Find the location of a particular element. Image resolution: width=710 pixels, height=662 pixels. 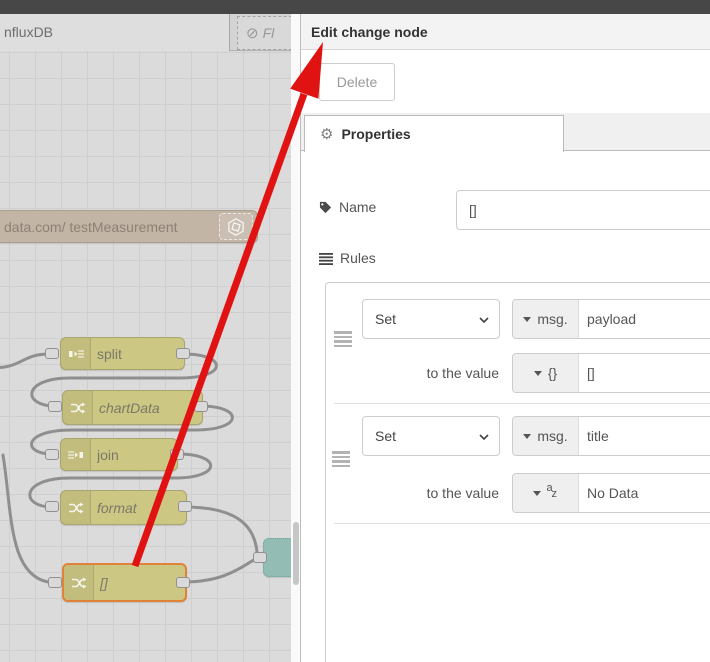

node-influxdb-out: data.com/ testMeasurement is located at coordinates (129, 226).